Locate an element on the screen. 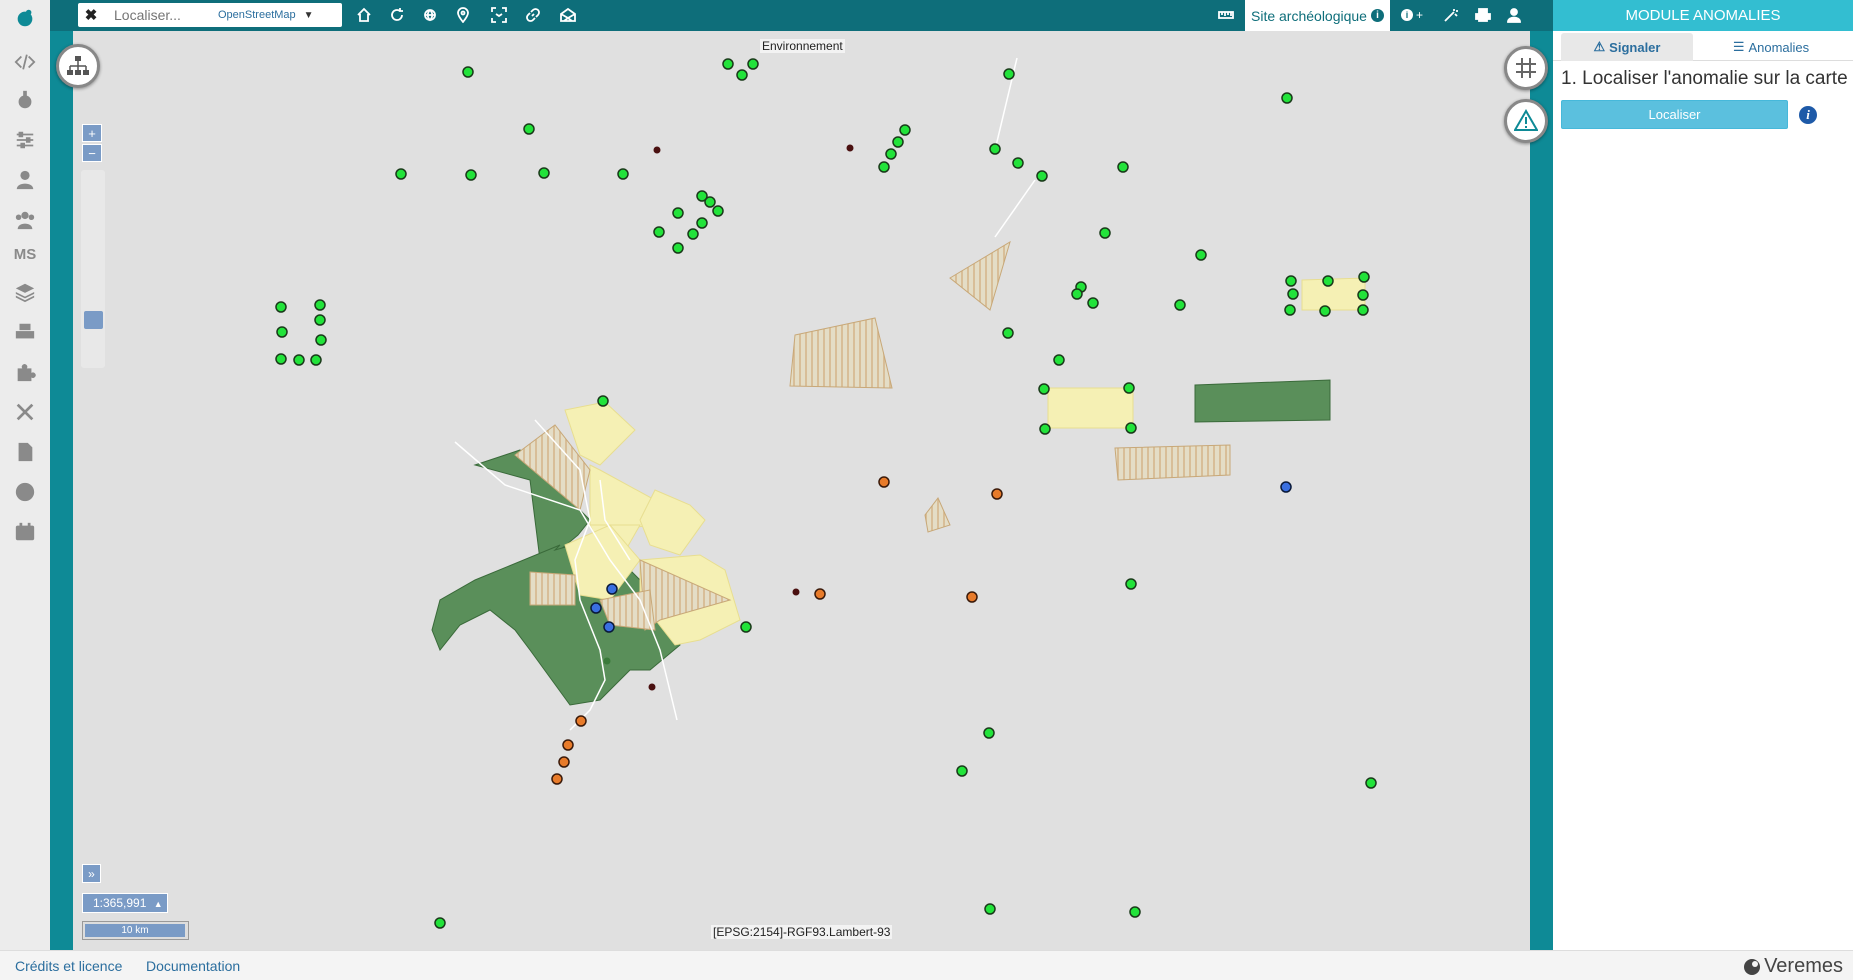  ruler-icon is located at coordinates (1226, 15).